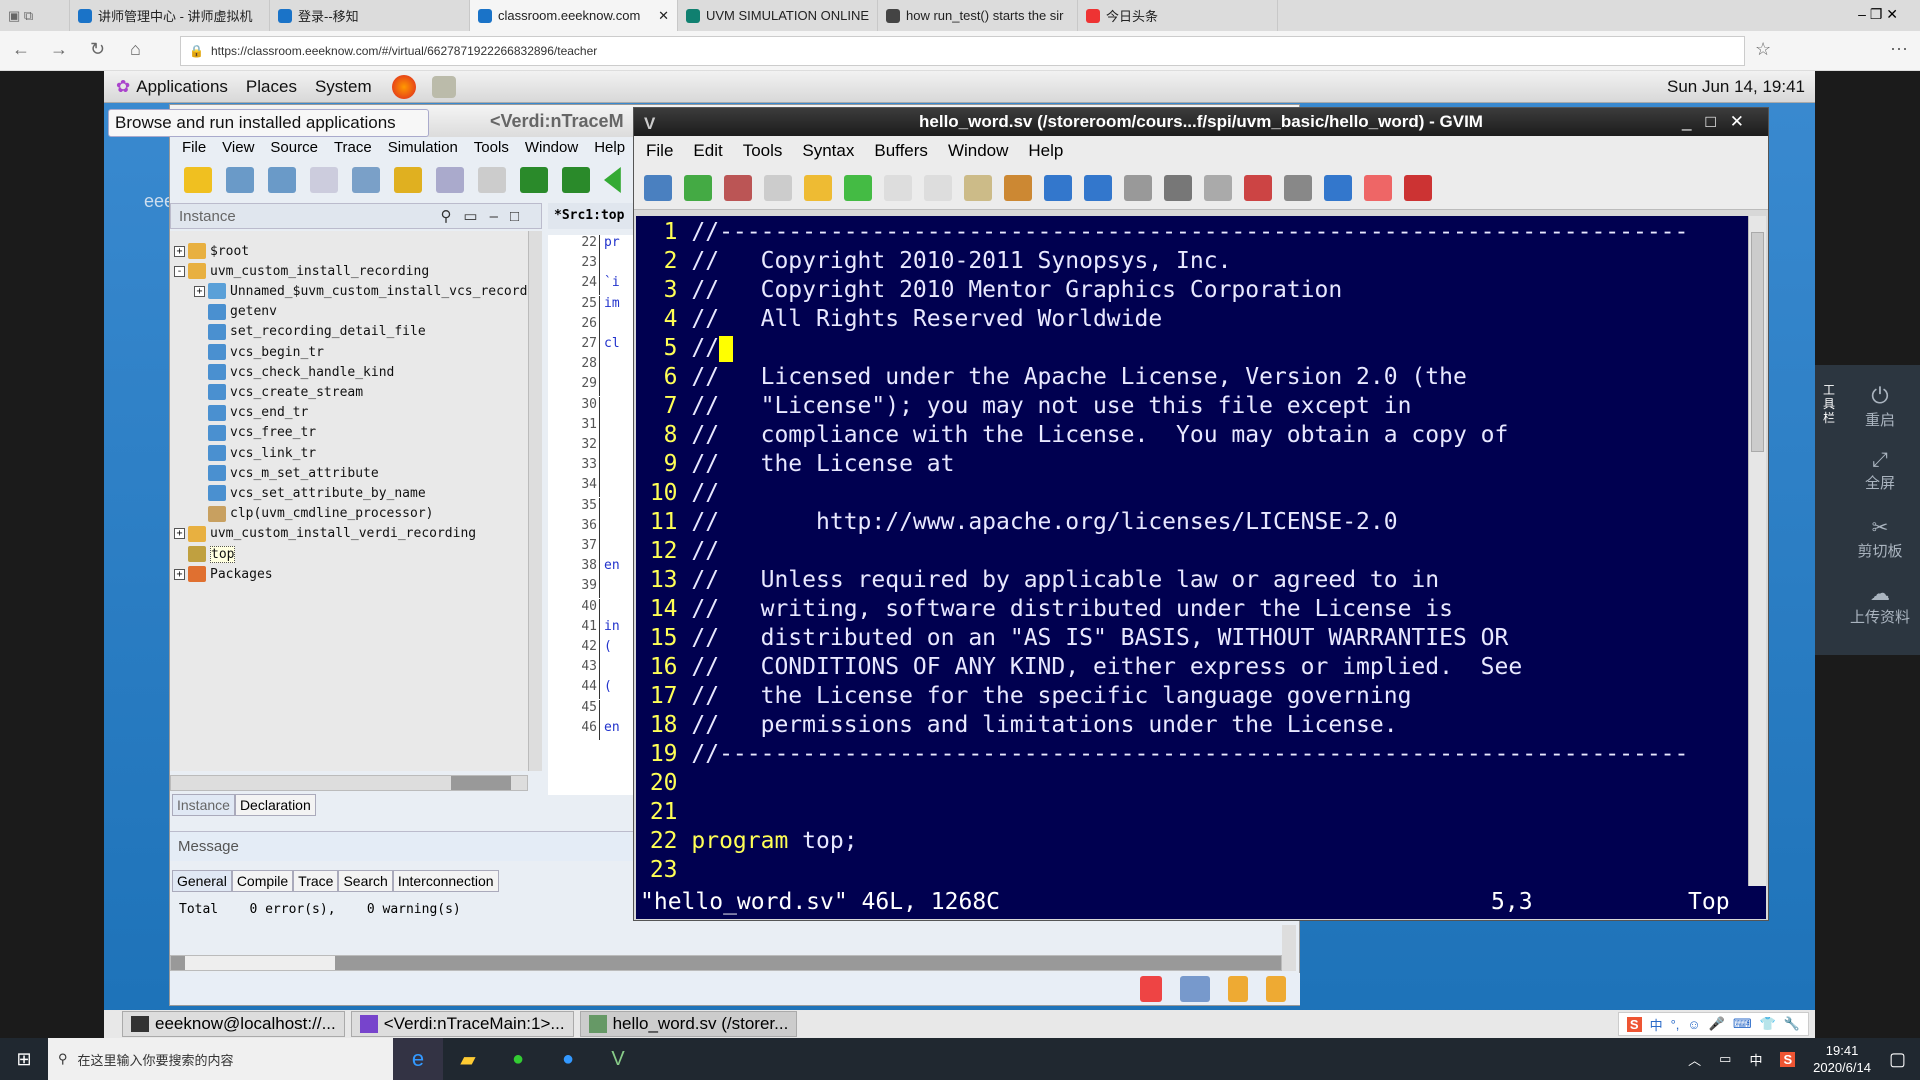  Describe the element at coordinates (310, 332) in the screenshot. I see `tree-item: set_recording_detail_file` at that location.